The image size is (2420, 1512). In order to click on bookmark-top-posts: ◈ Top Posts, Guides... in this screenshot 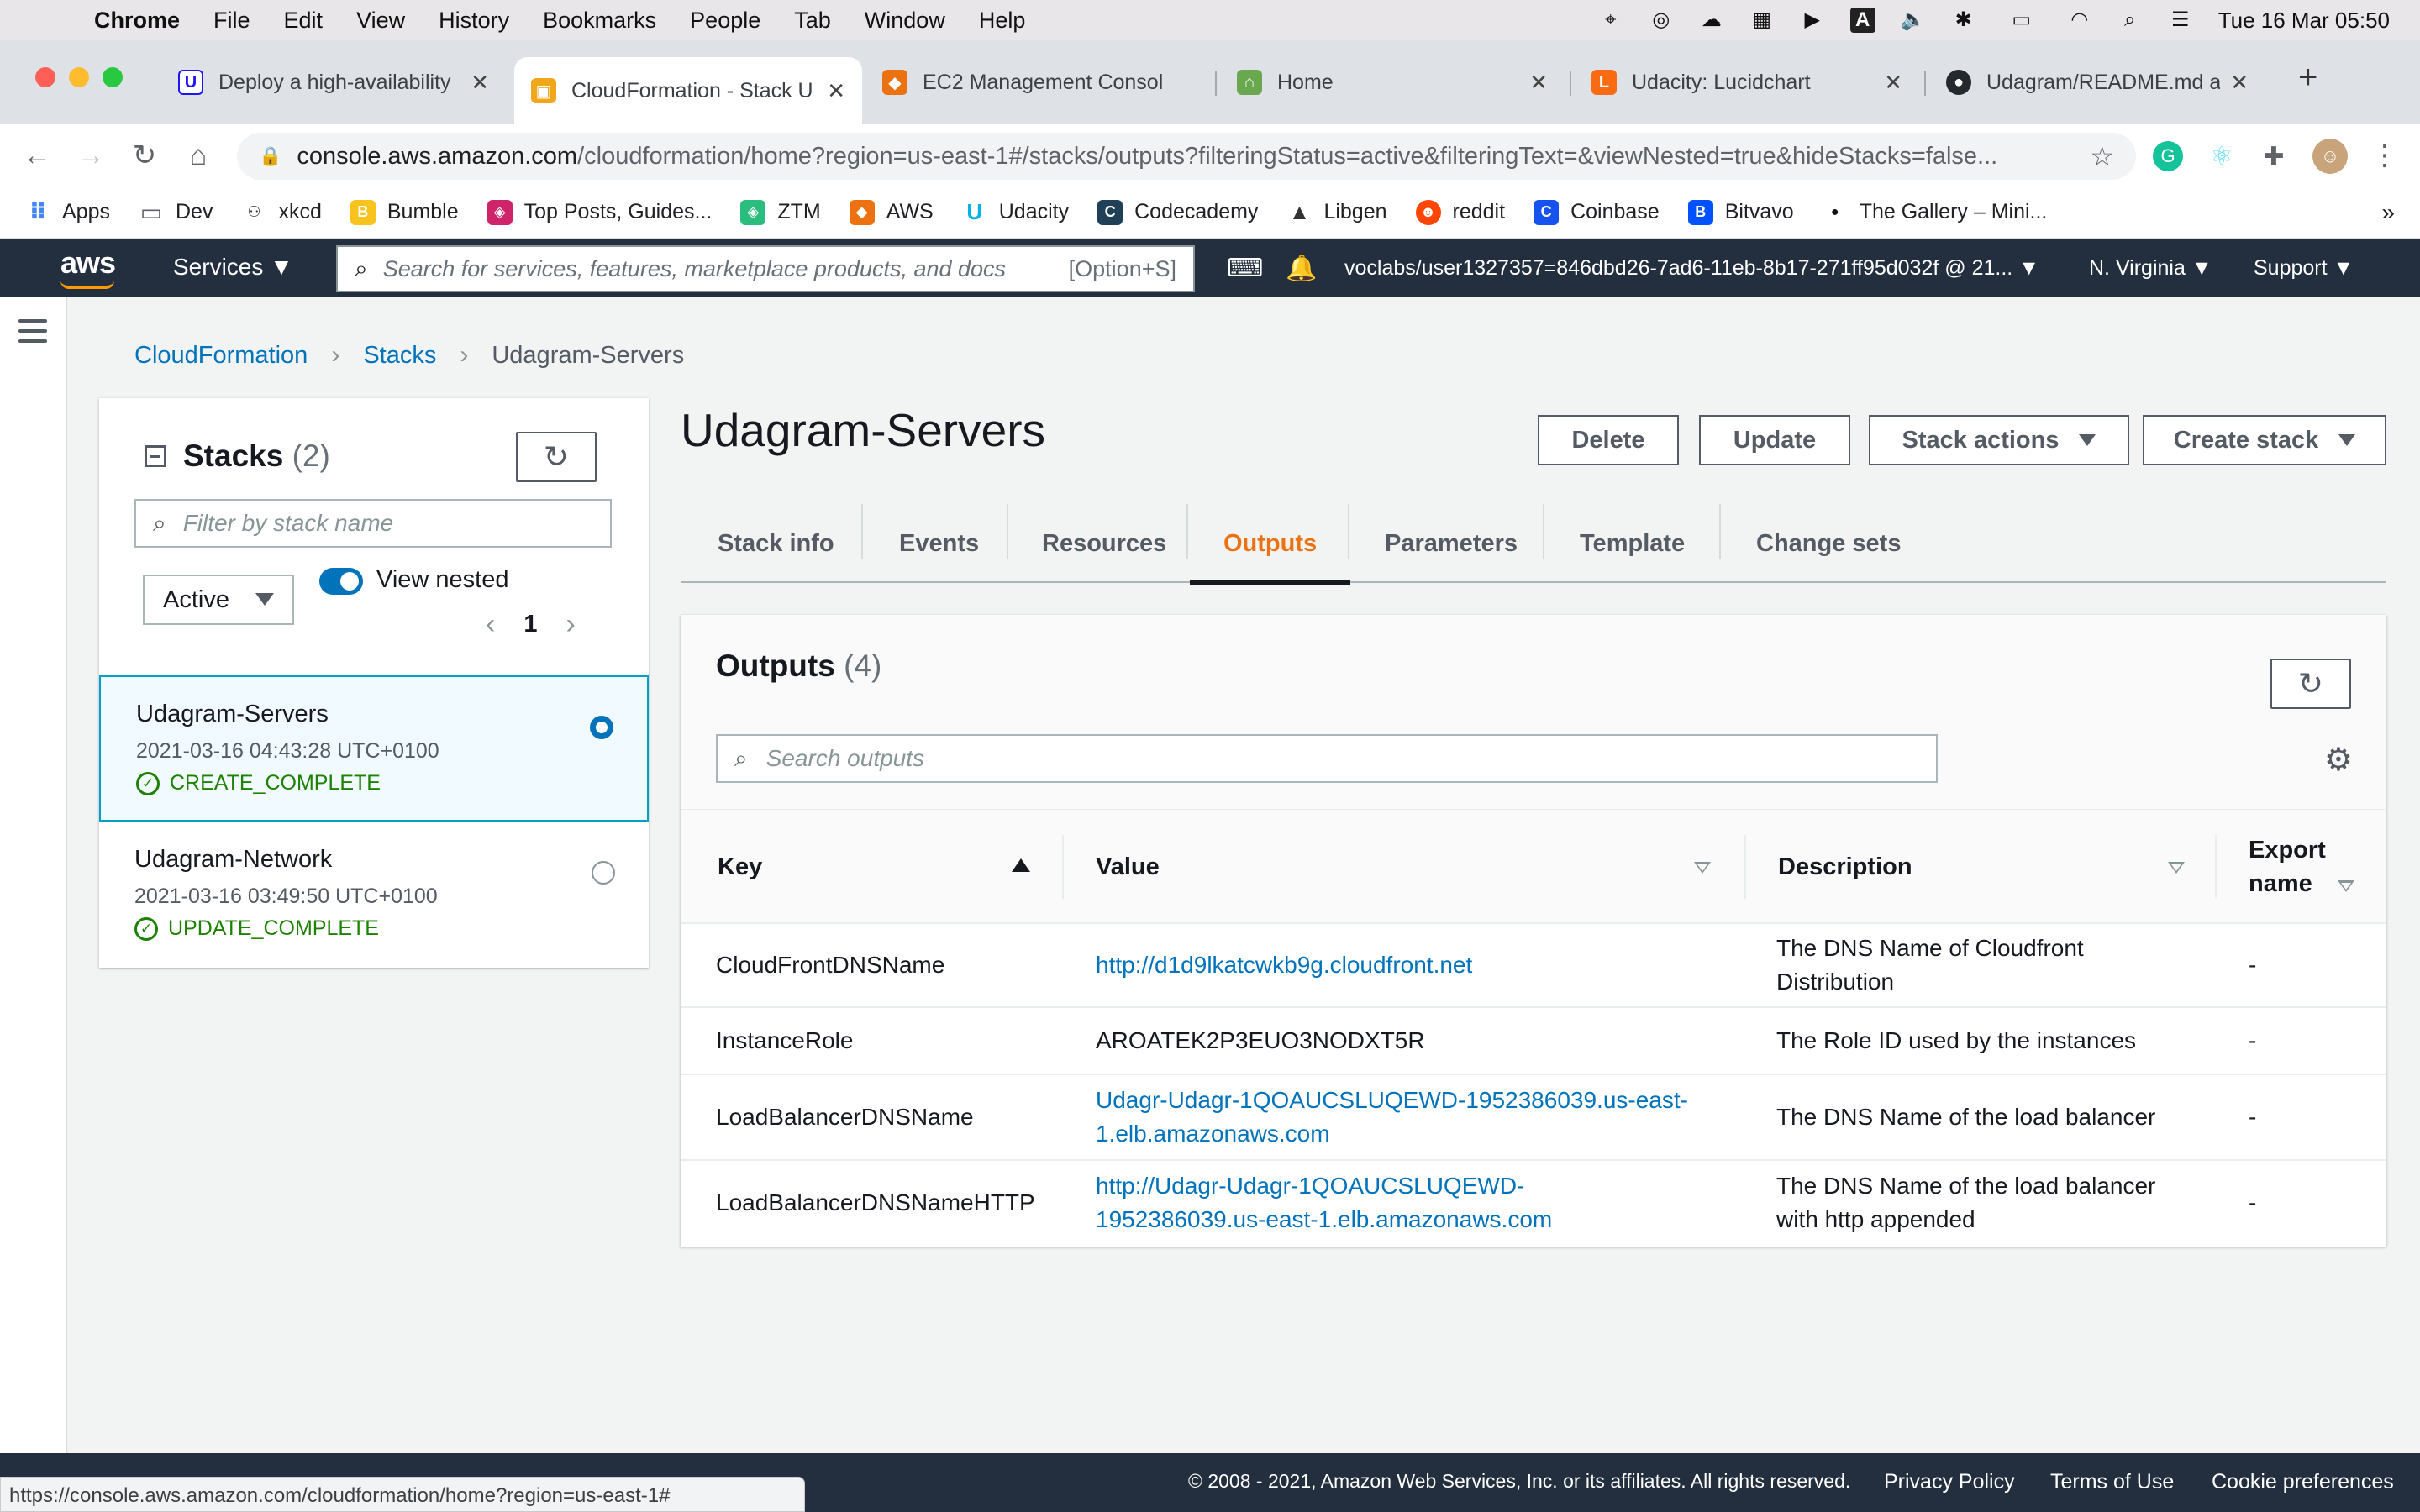, I will do `click(599, 212)`.